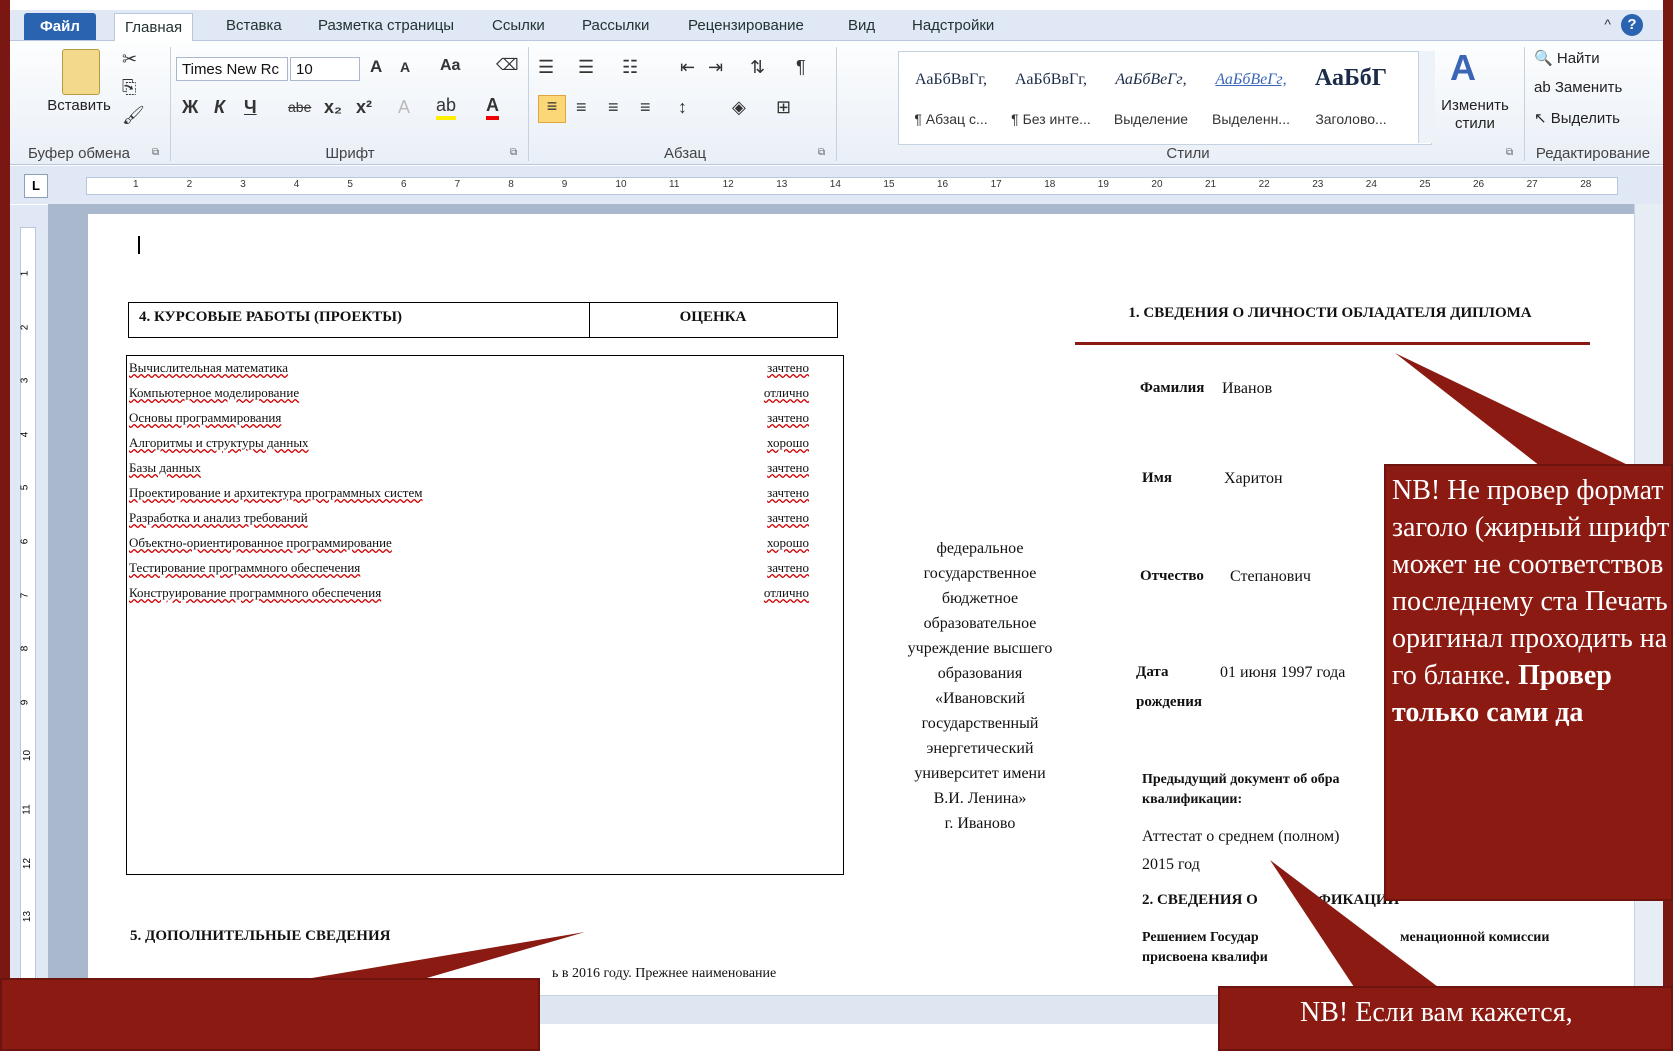 This screenshot has width=1673, height=1051. I want to click on callout-pointer-left, so click(442, 956).